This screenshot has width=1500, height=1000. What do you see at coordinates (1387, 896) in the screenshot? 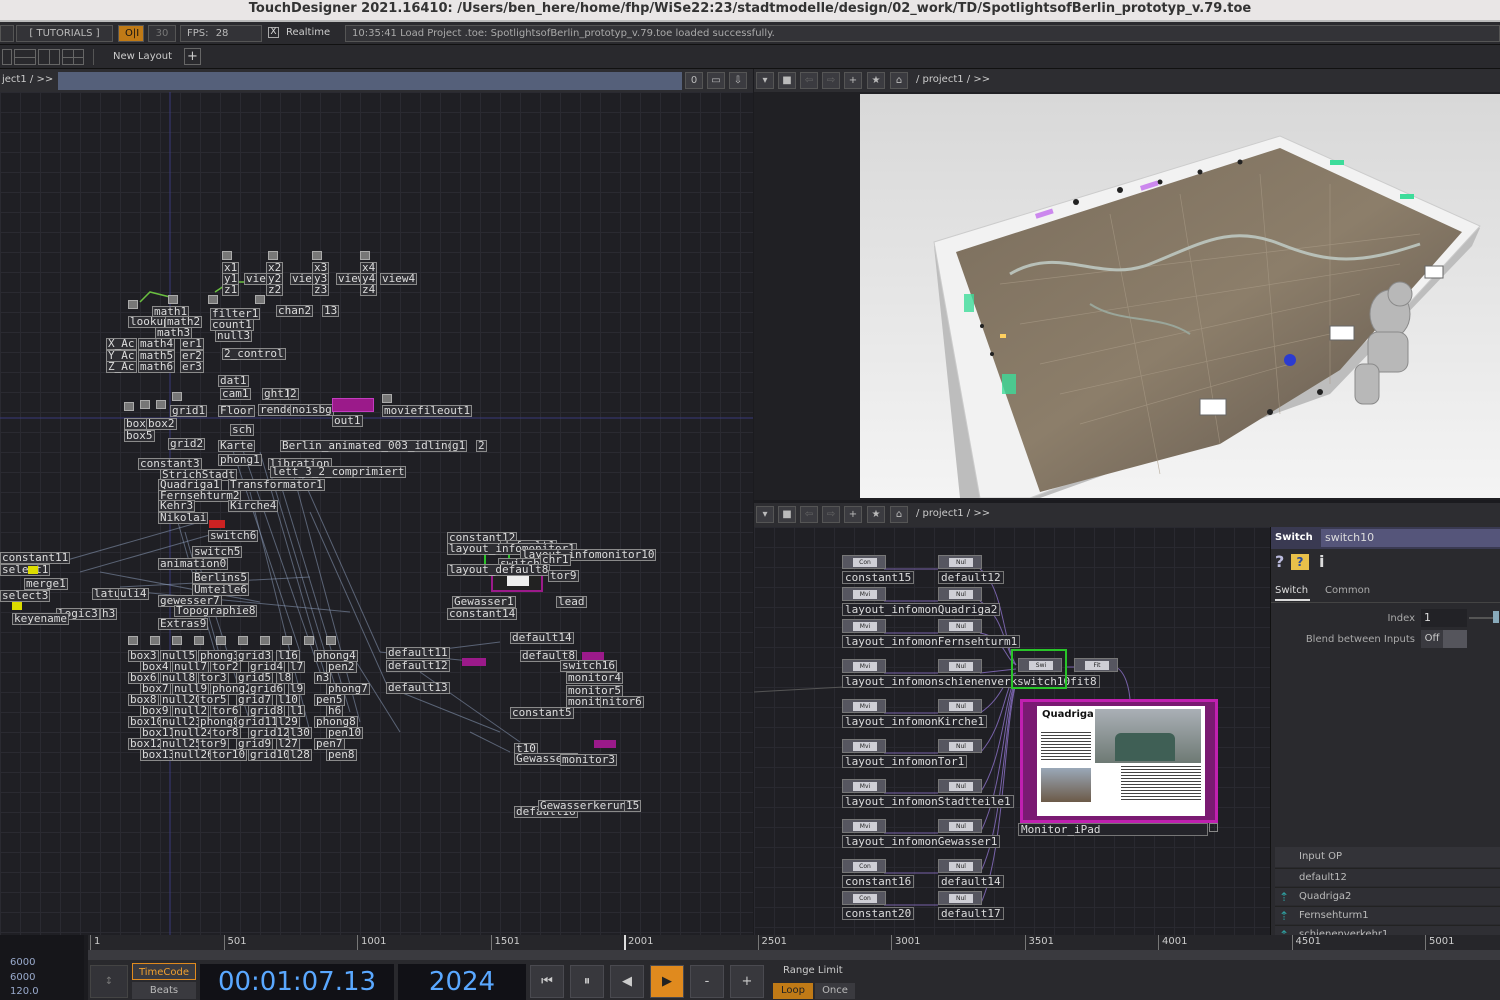
I see `input-op-row: ⇡ Quadriga2` at bounding box center [1387, 896].